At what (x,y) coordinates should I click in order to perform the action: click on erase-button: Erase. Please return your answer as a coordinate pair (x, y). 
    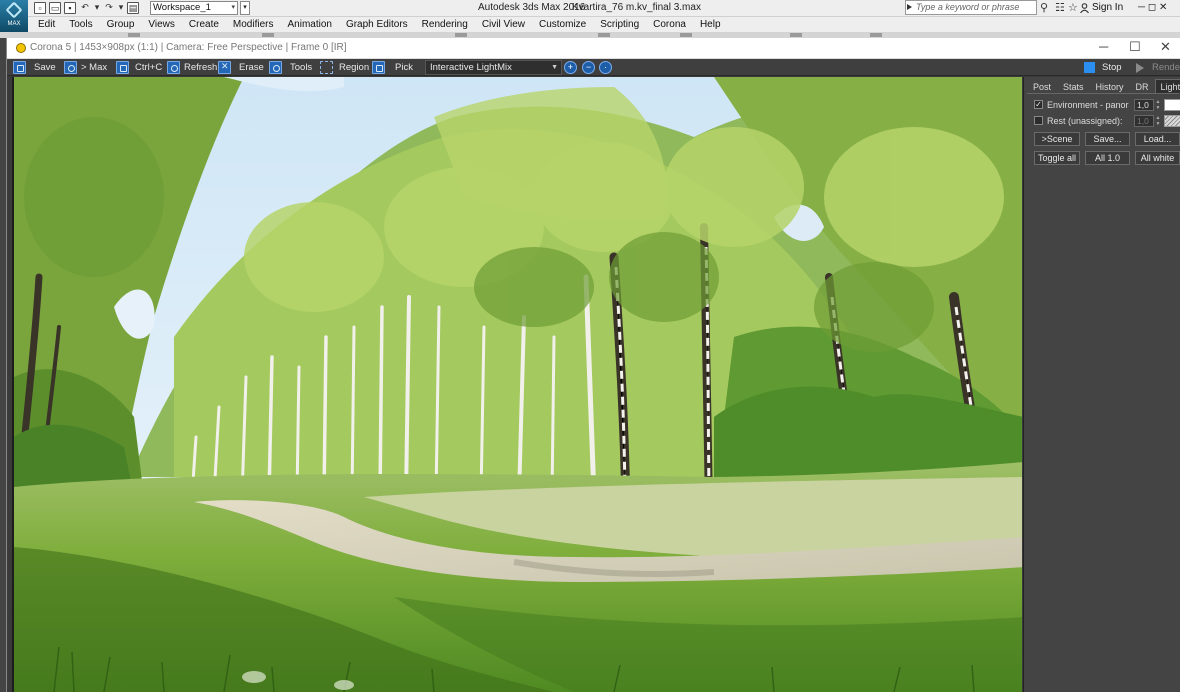
    Looking at the image, I should click on (241, 67).